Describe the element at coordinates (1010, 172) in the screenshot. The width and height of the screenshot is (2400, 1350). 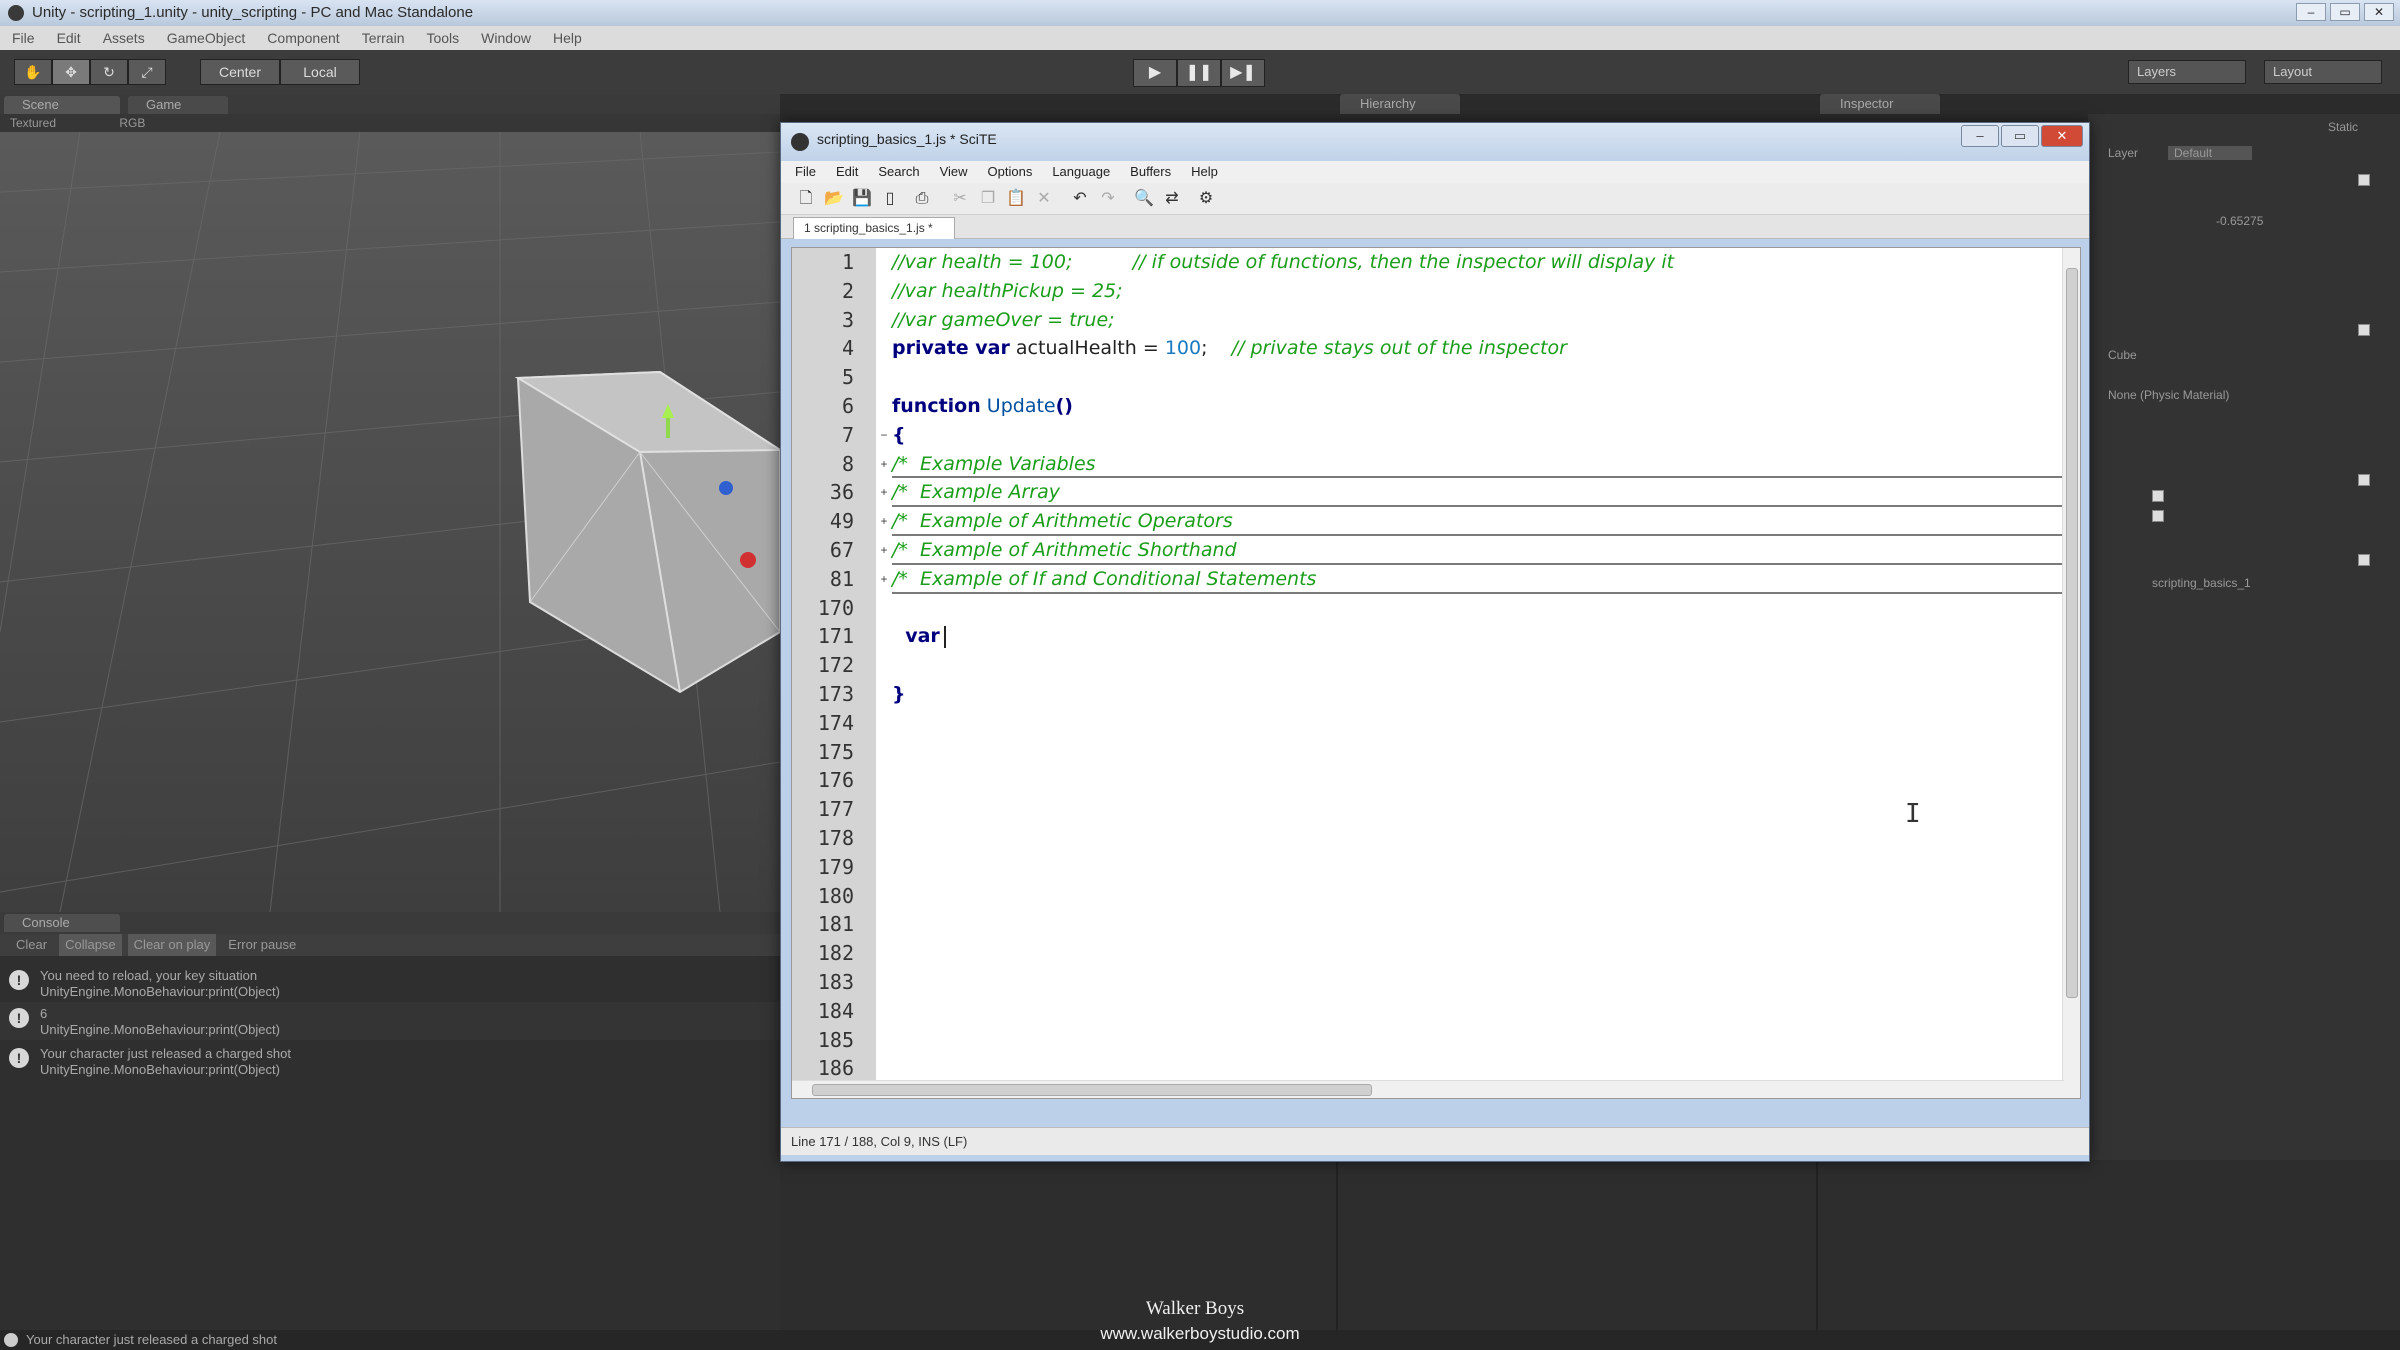
I see `editor-menu-options: Options` at that location.